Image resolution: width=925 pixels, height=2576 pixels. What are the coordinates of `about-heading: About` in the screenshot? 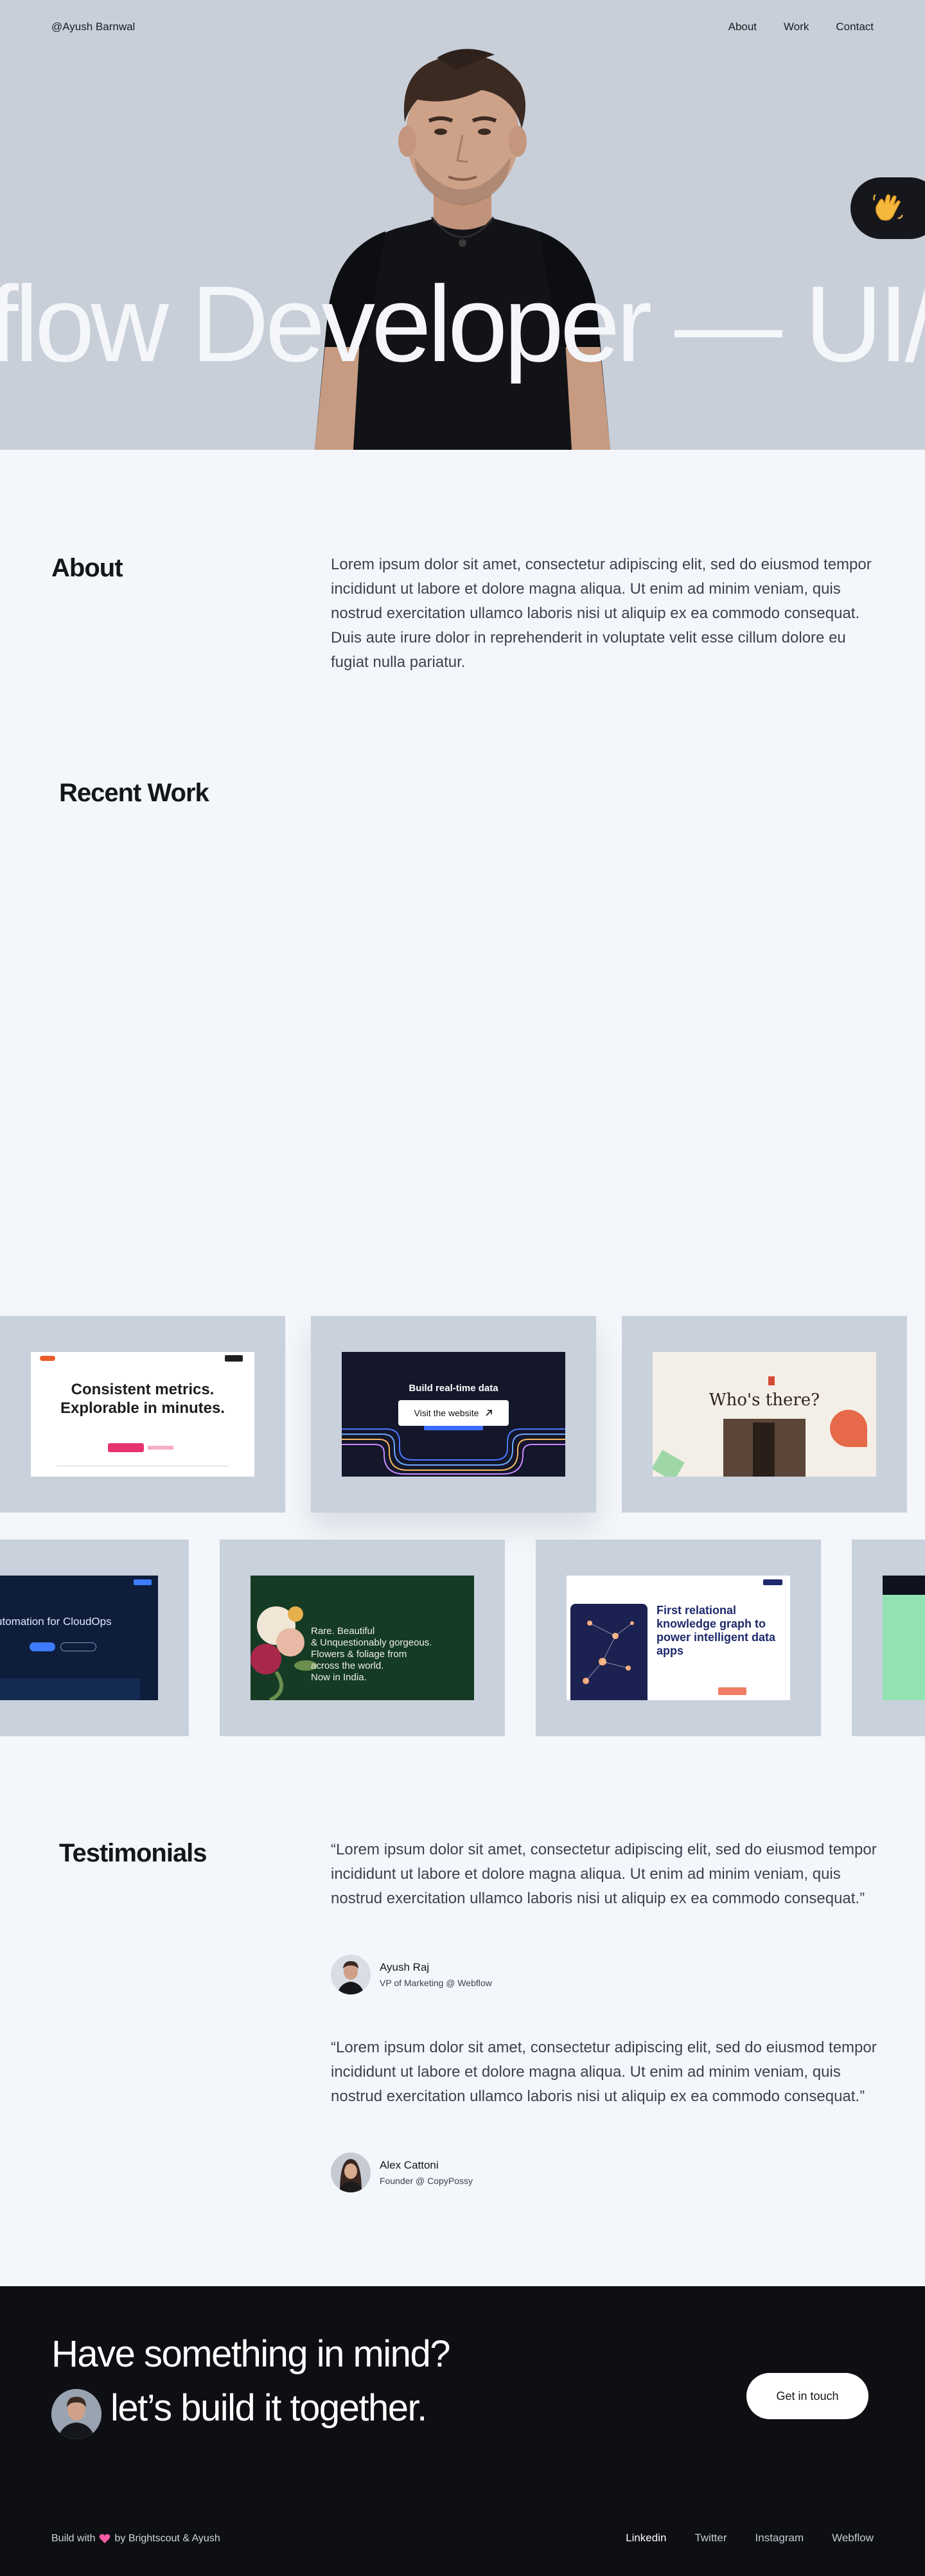 It's located at (87, 568).